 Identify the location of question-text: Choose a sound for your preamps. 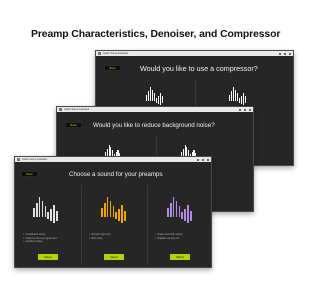
(116, 174).